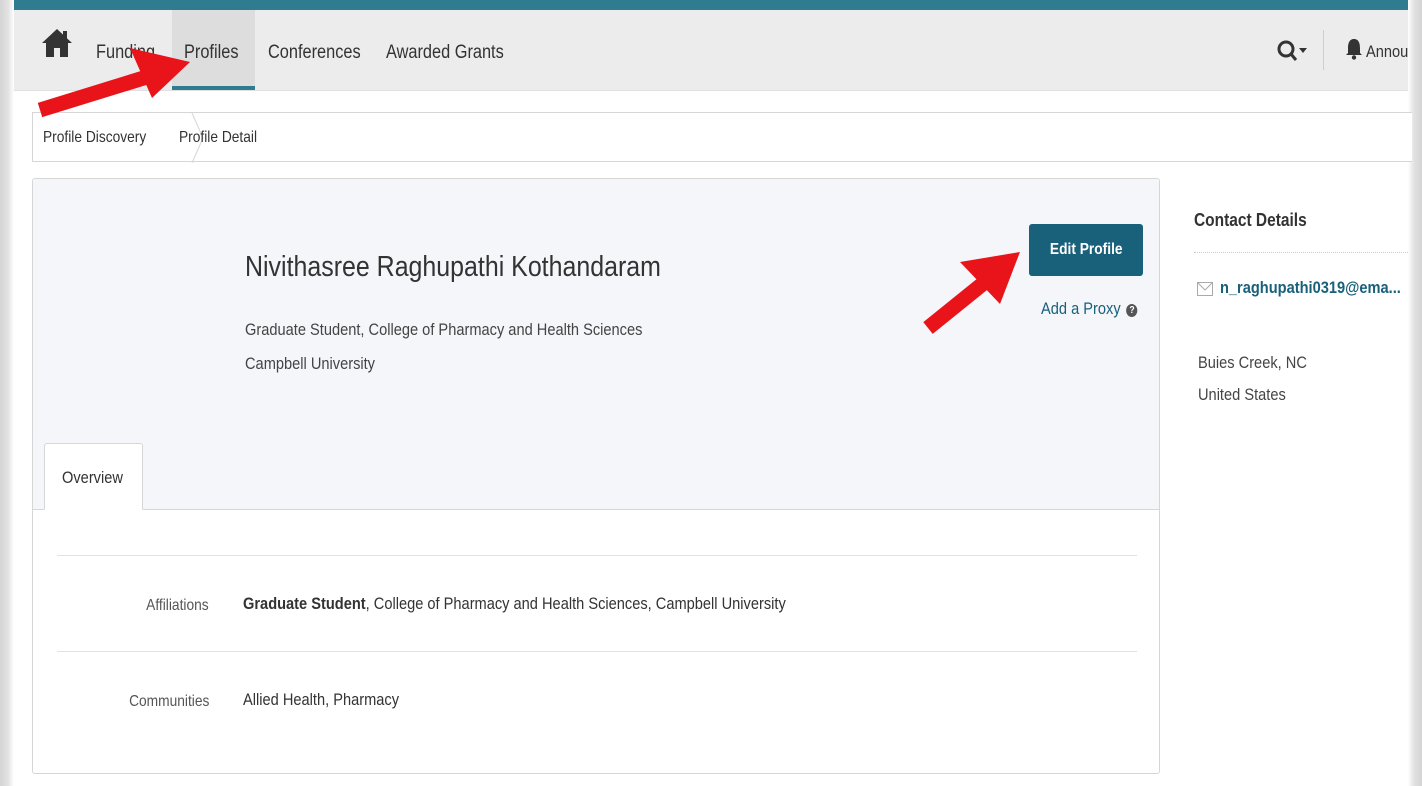 This screenshot has width=1422, height=786. What do you see at coordinates (304, 603) in the screenshot?
I see `affiliations-role: Graduate Student` at bounding box center [304, 603].